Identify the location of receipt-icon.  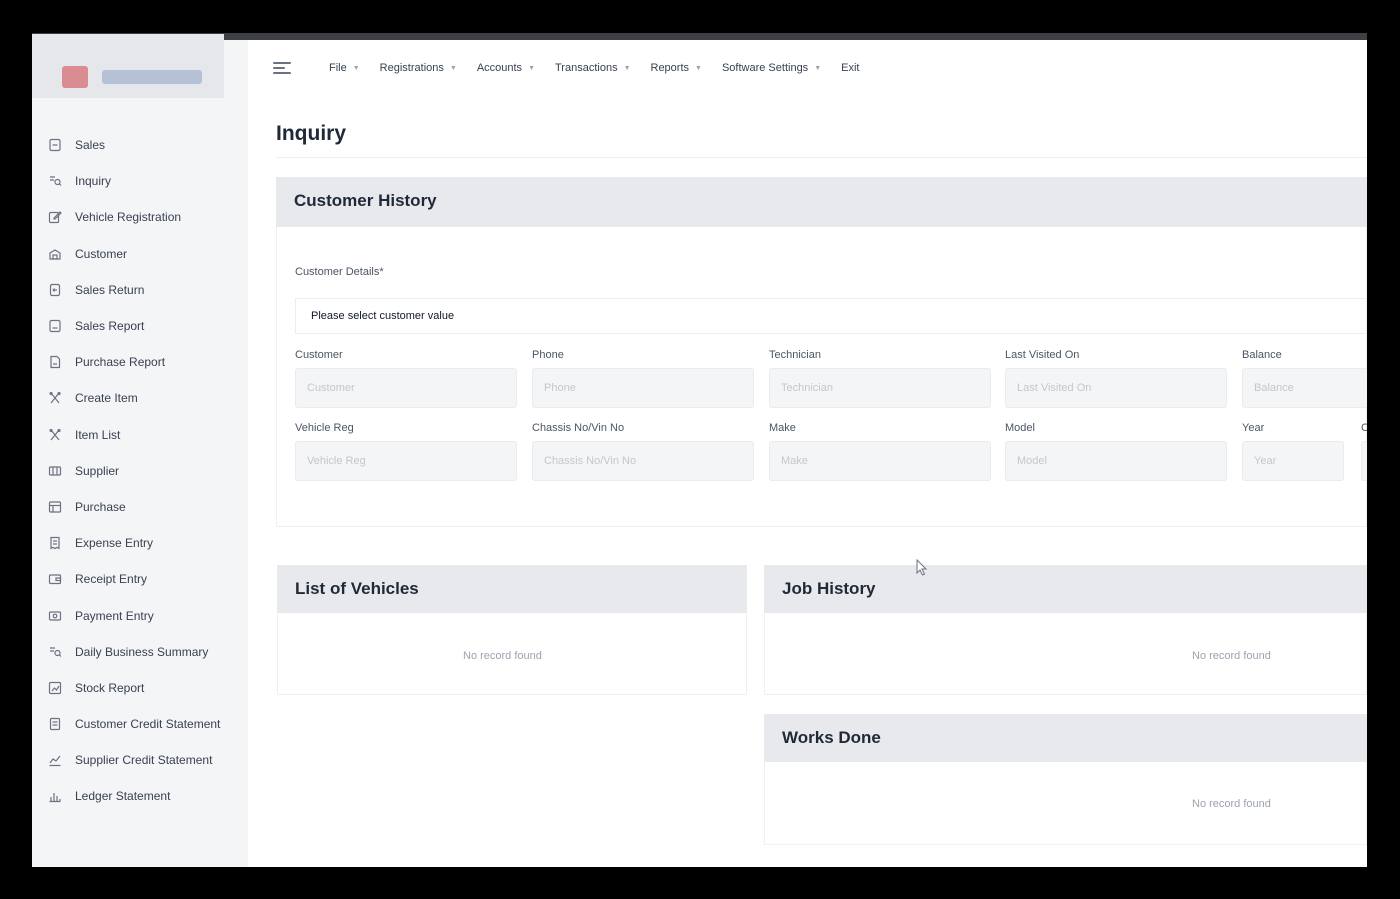
(55, 543).